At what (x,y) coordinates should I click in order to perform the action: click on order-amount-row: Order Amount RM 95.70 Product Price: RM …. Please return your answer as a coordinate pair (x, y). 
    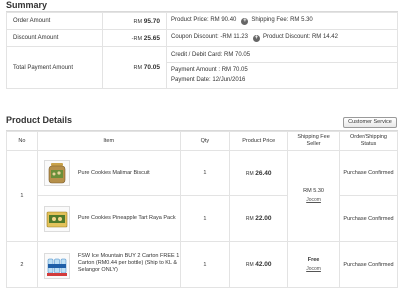
    Looking at the image, I should click on (202, 21).